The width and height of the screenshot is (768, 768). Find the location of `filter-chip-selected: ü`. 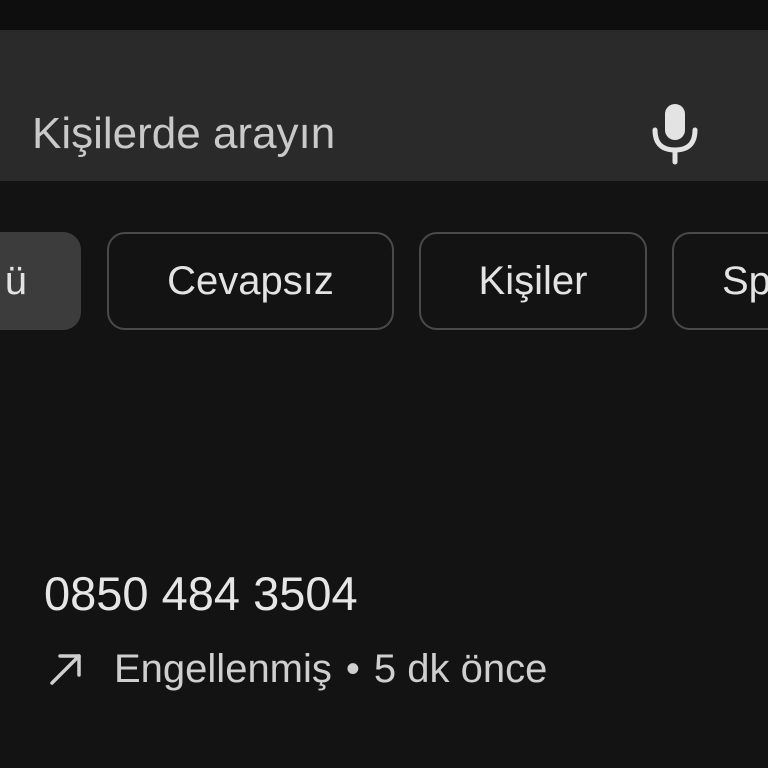

filter-chip-selected: ü is located at coordinates (40, 281).